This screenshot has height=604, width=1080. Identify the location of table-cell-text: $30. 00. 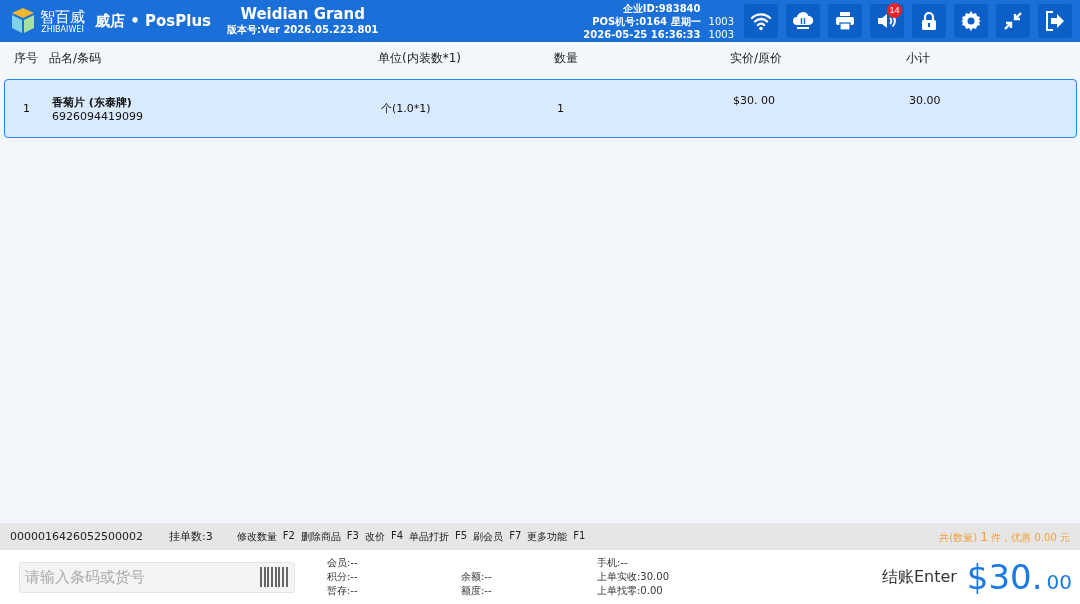
(754, 100).